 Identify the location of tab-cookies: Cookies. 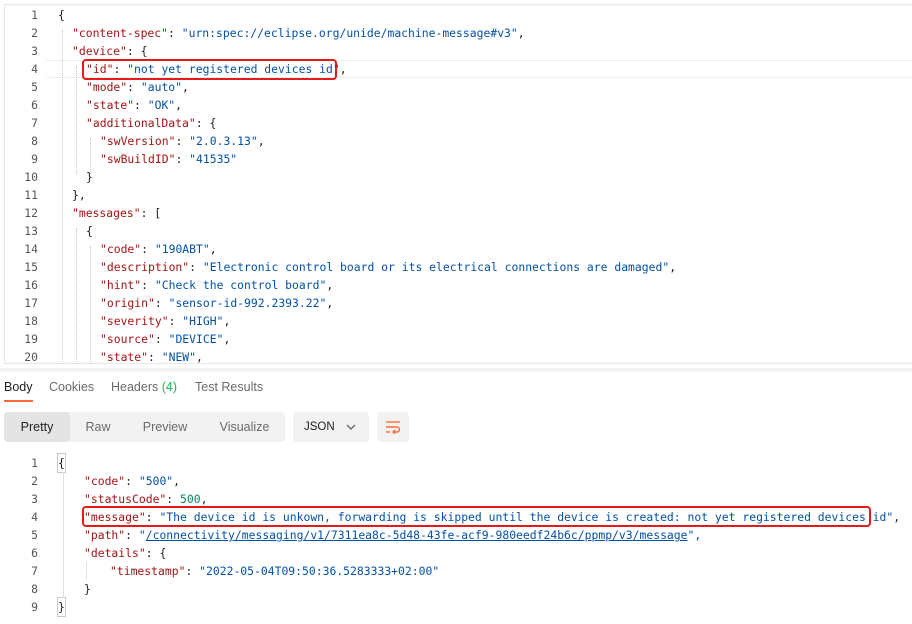
(71, 387).